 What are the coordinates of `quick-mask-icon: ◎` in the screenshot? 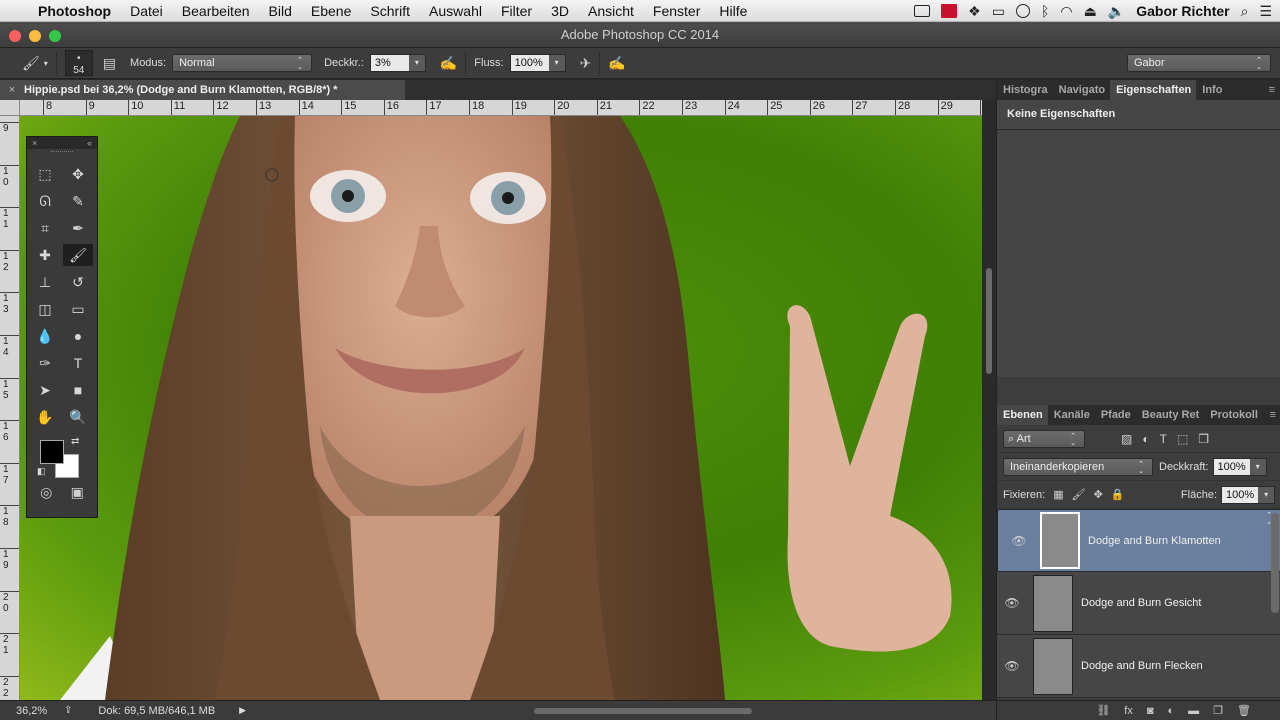 It's located at (46, 492).